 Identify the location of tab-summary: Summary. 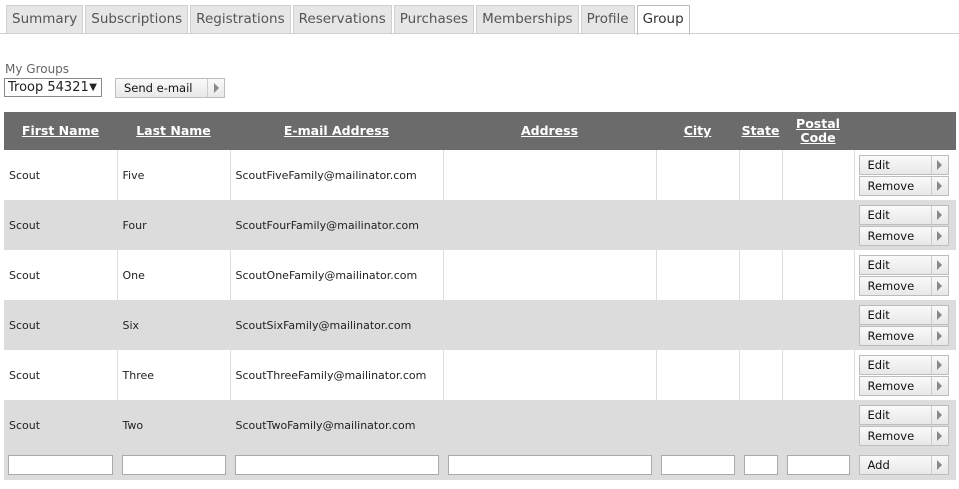
(45, 19).